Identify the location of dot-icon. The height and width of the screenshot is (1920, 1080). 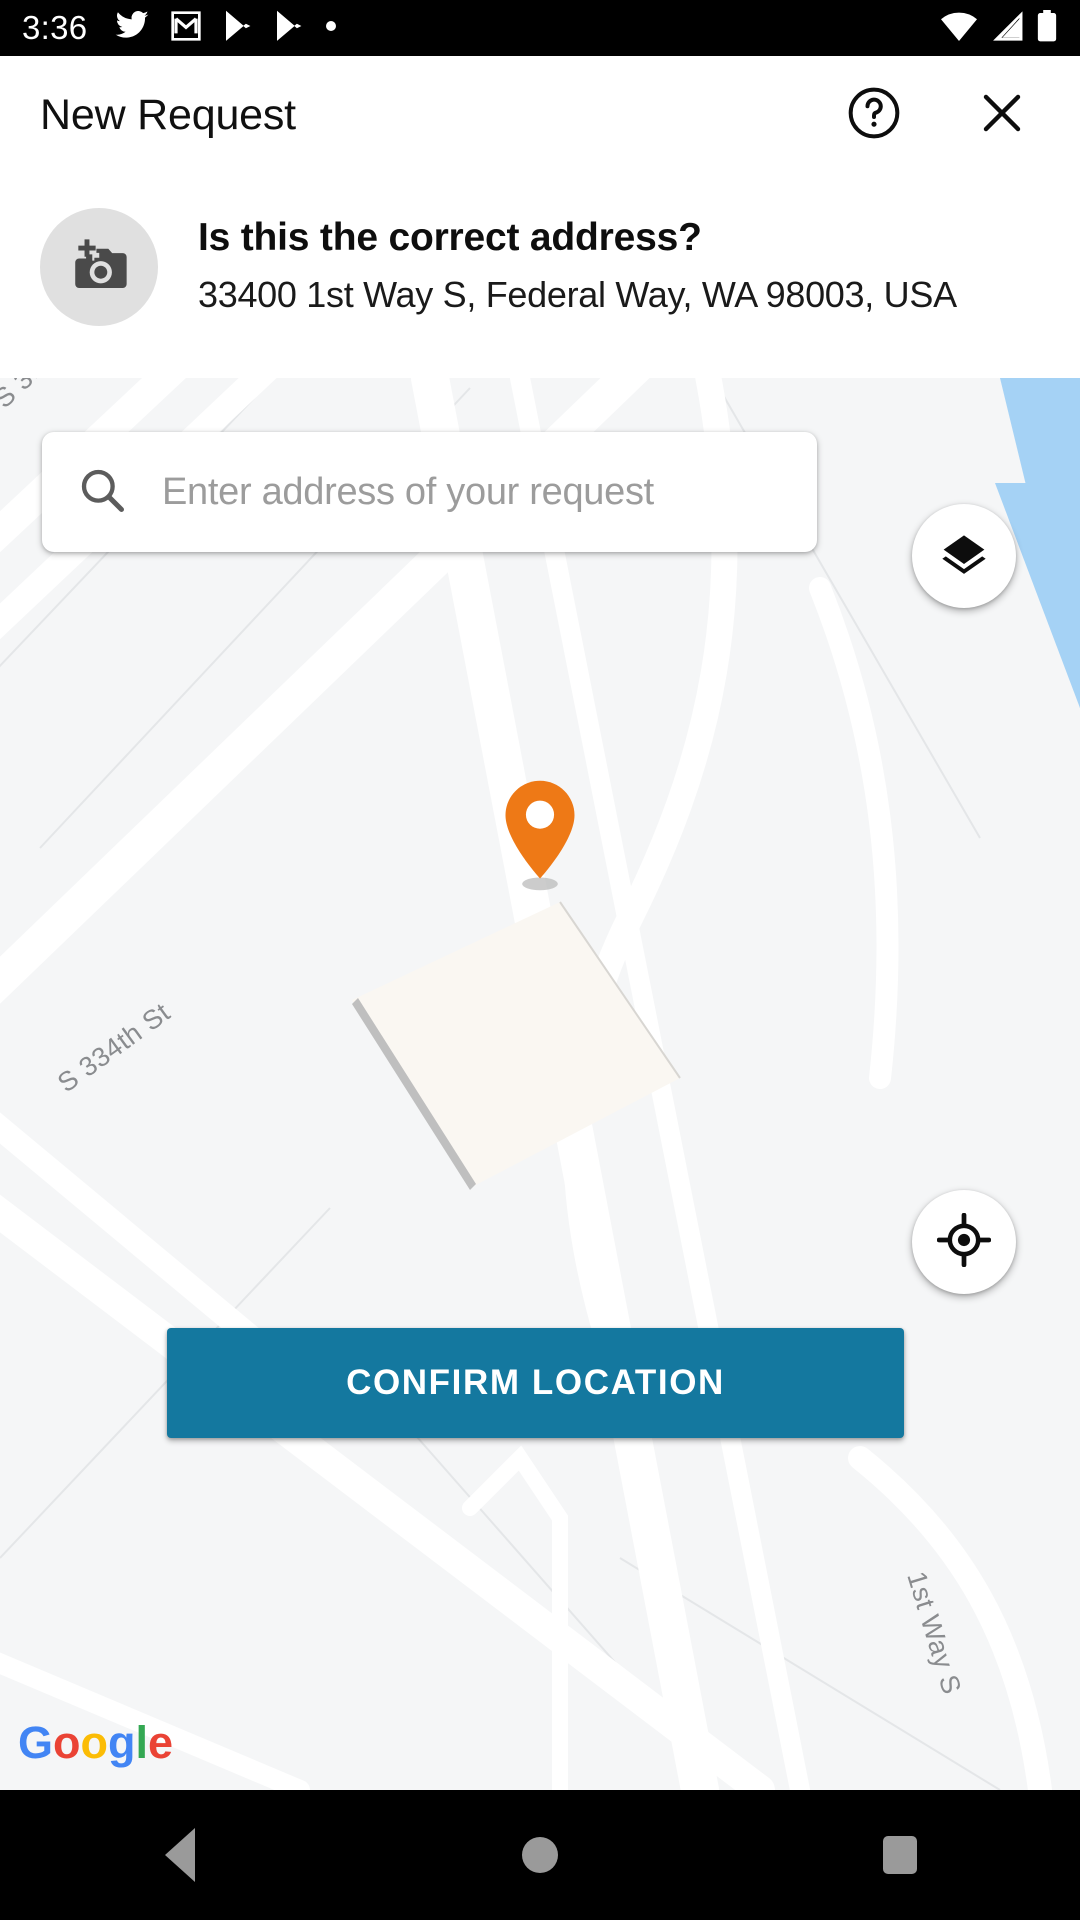
(331, 28).